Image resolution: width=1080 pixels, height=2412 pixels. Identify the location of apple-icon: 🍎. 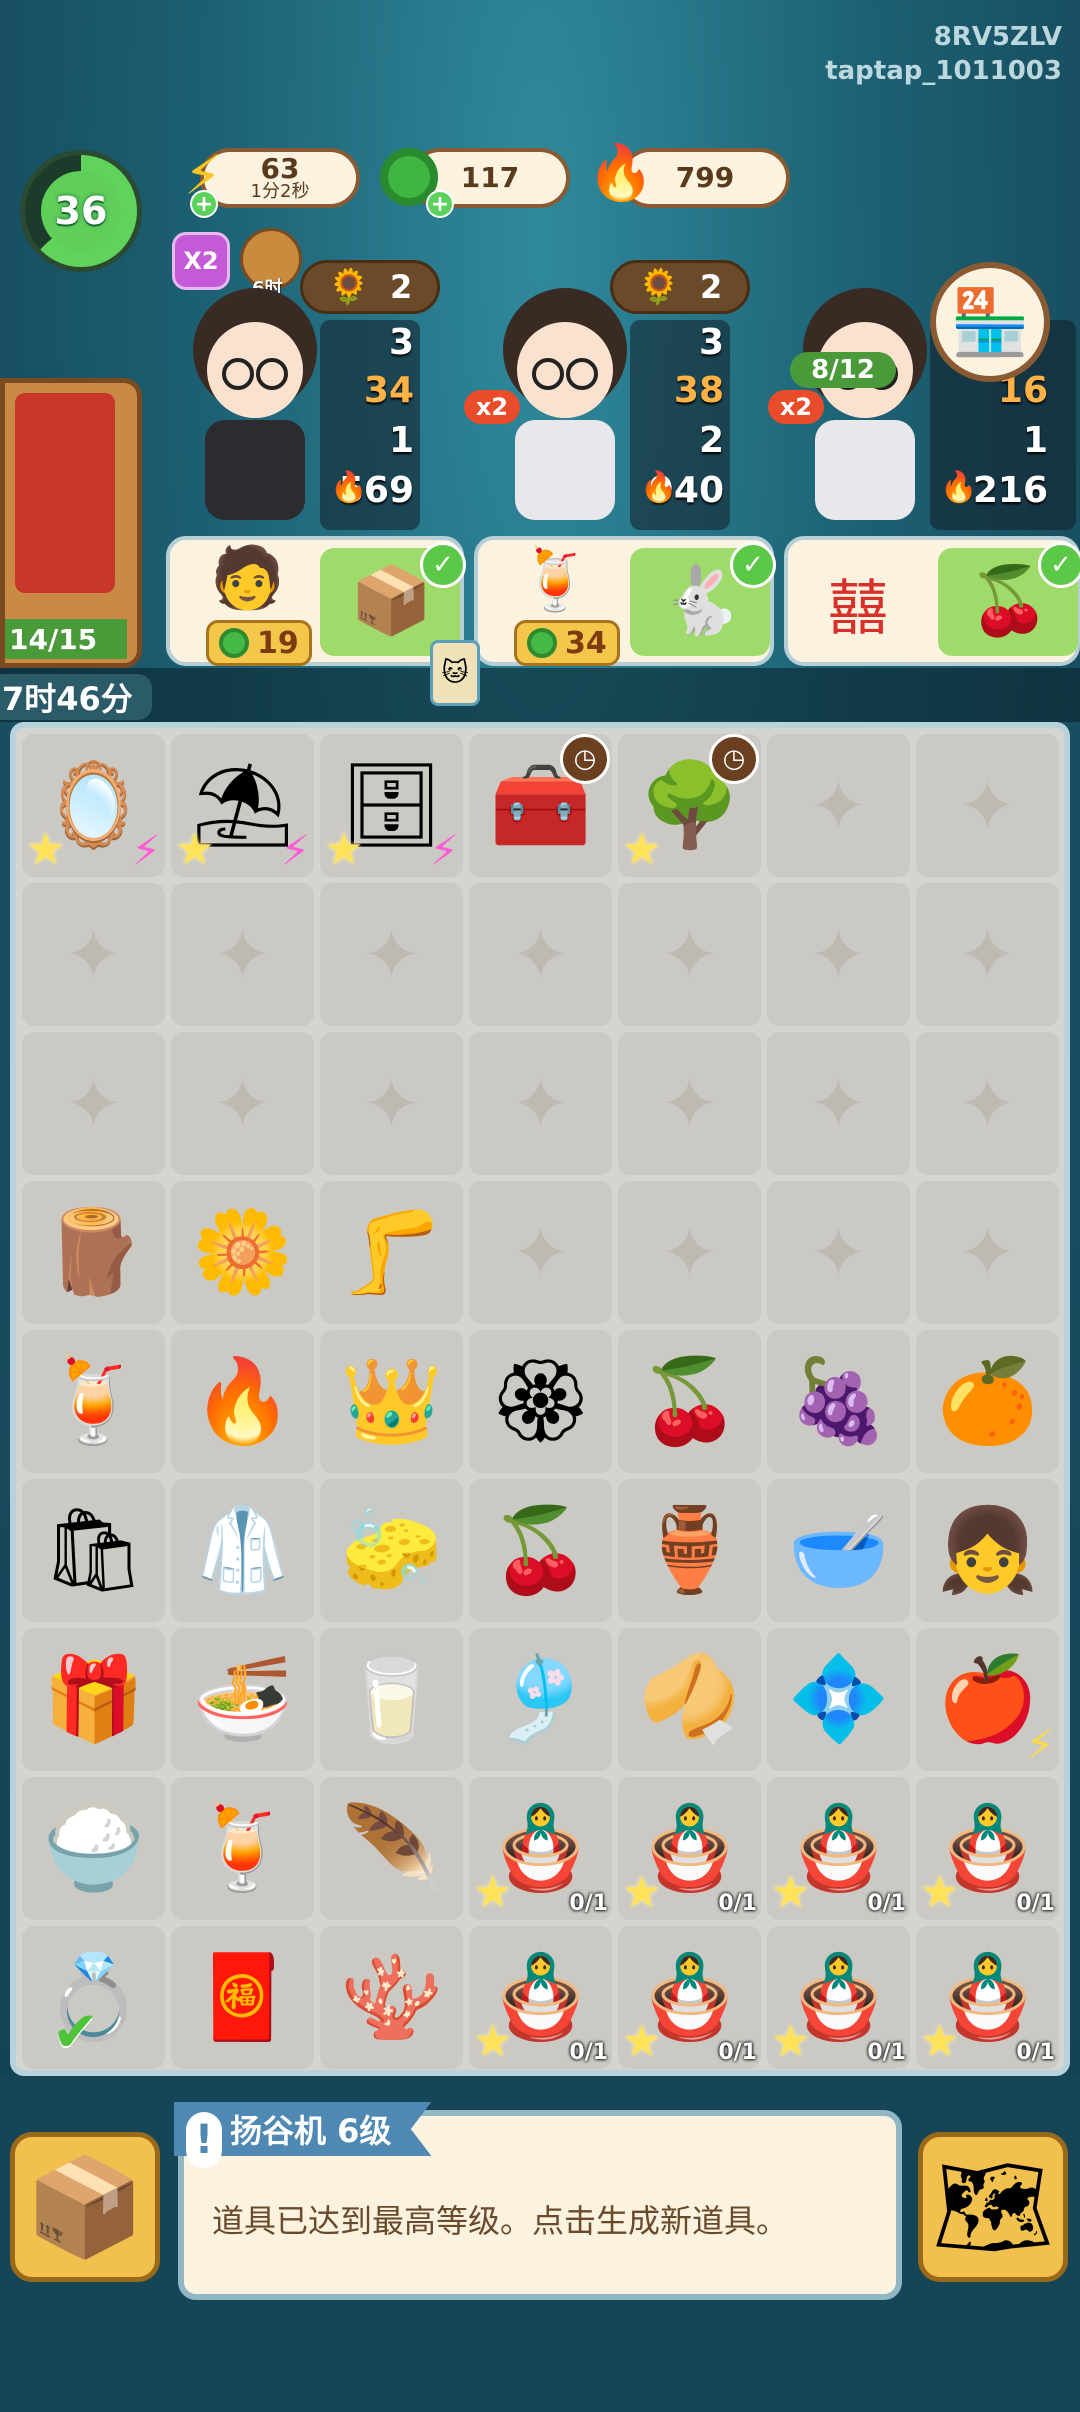
(987, 1699).